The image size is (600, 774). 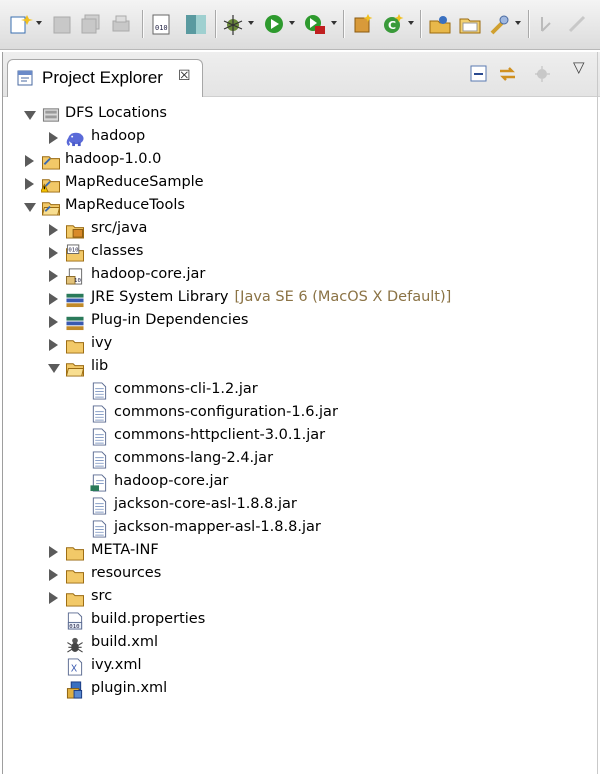 What do you see at coordinates (74, 690) in the screenshot?
I see `plugin-file-icon` at bounding box center [74, 690].